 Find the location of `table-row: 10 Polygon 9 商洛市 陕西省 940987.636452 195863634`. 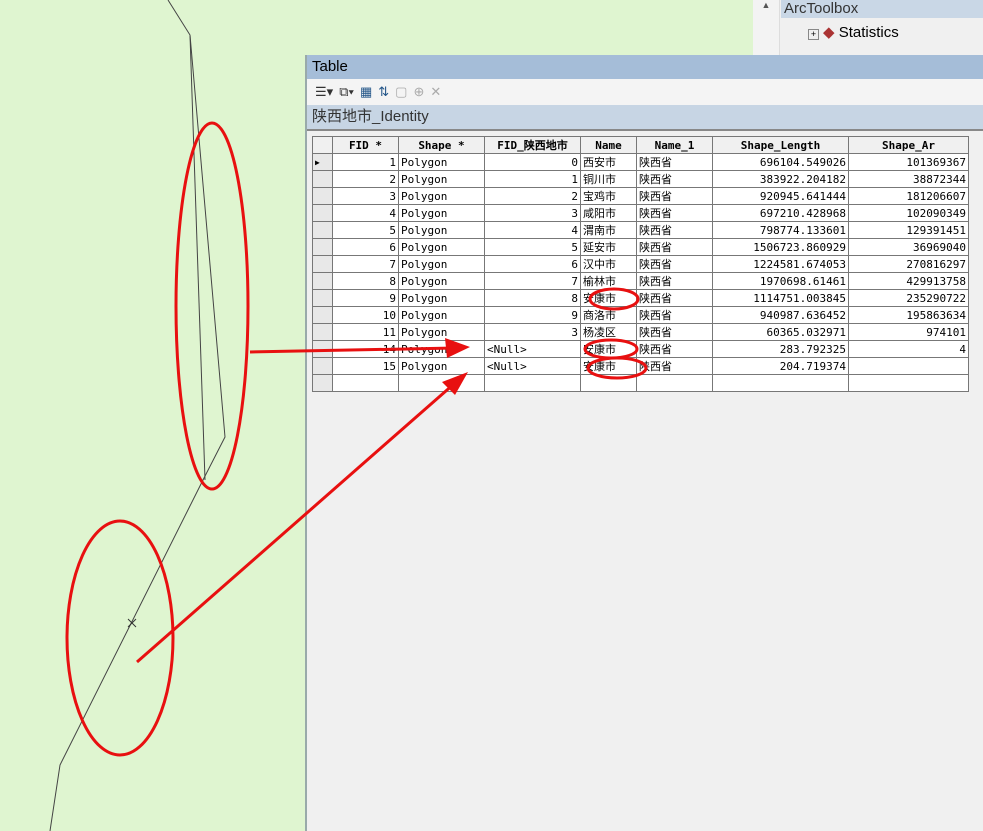

table-row: 10 Polygon 9 商洛市 陕西省 940987.636452 195863634 is located at coordinates (640, 315).